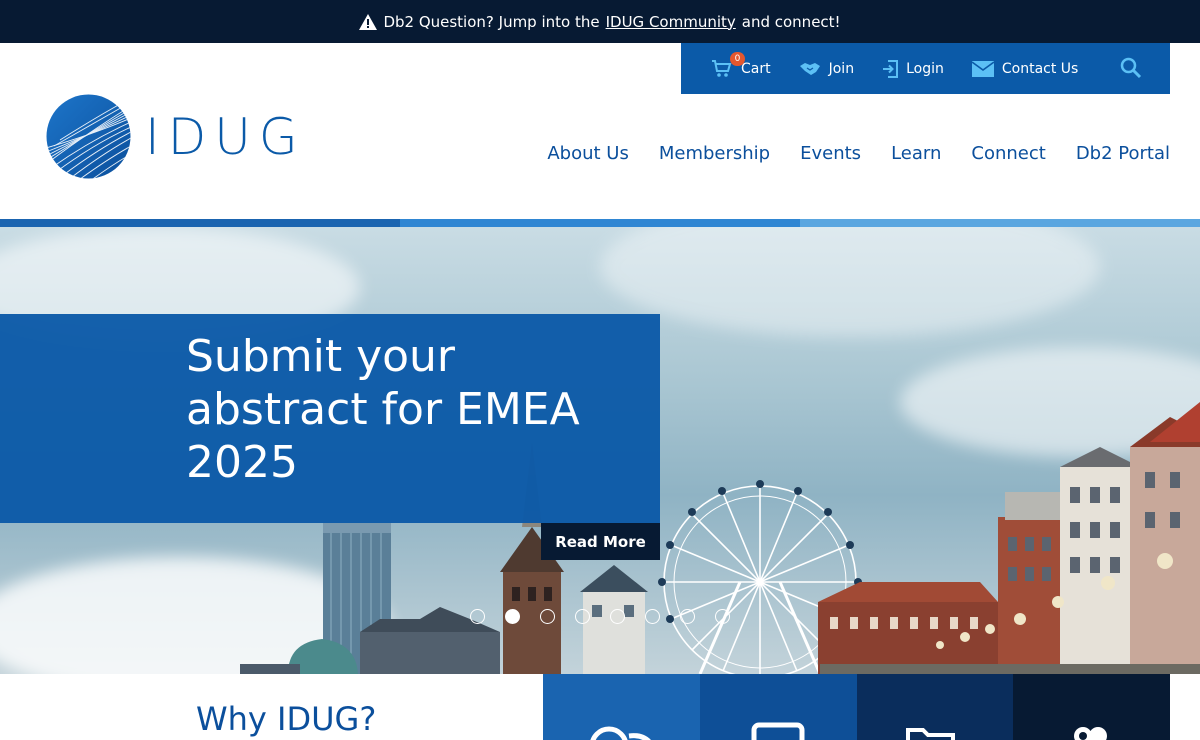 The height and width of the screenshot is (740, 1200). I want to click on cart-link: 0 Cart, so click(741, 64).